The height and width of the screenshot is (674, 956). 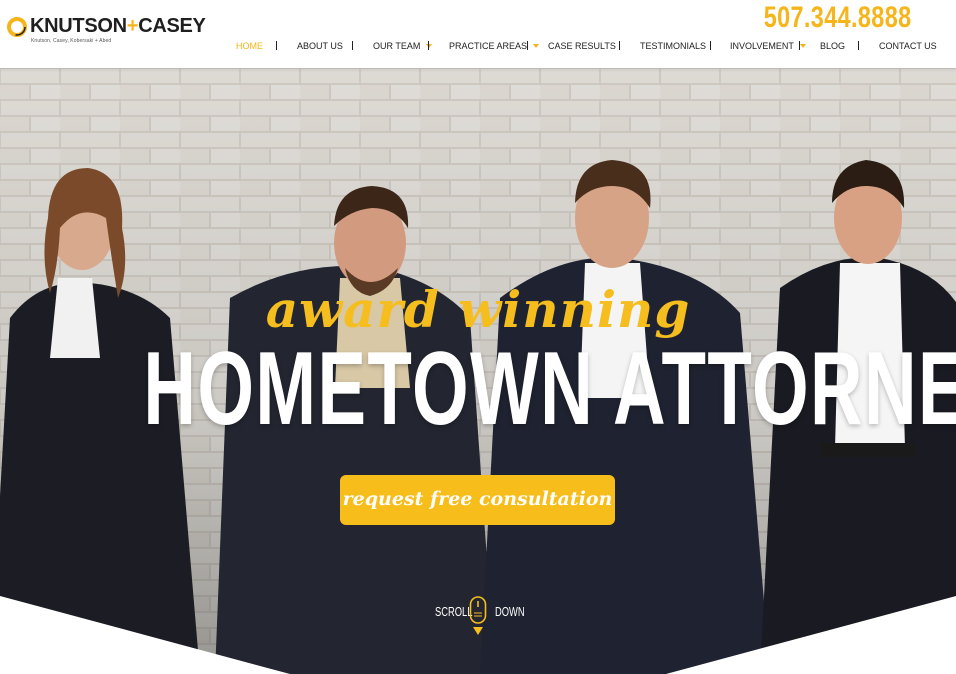 I want to click on nav-item-our-team: OUR TEAM, so click(x=403, y=46).